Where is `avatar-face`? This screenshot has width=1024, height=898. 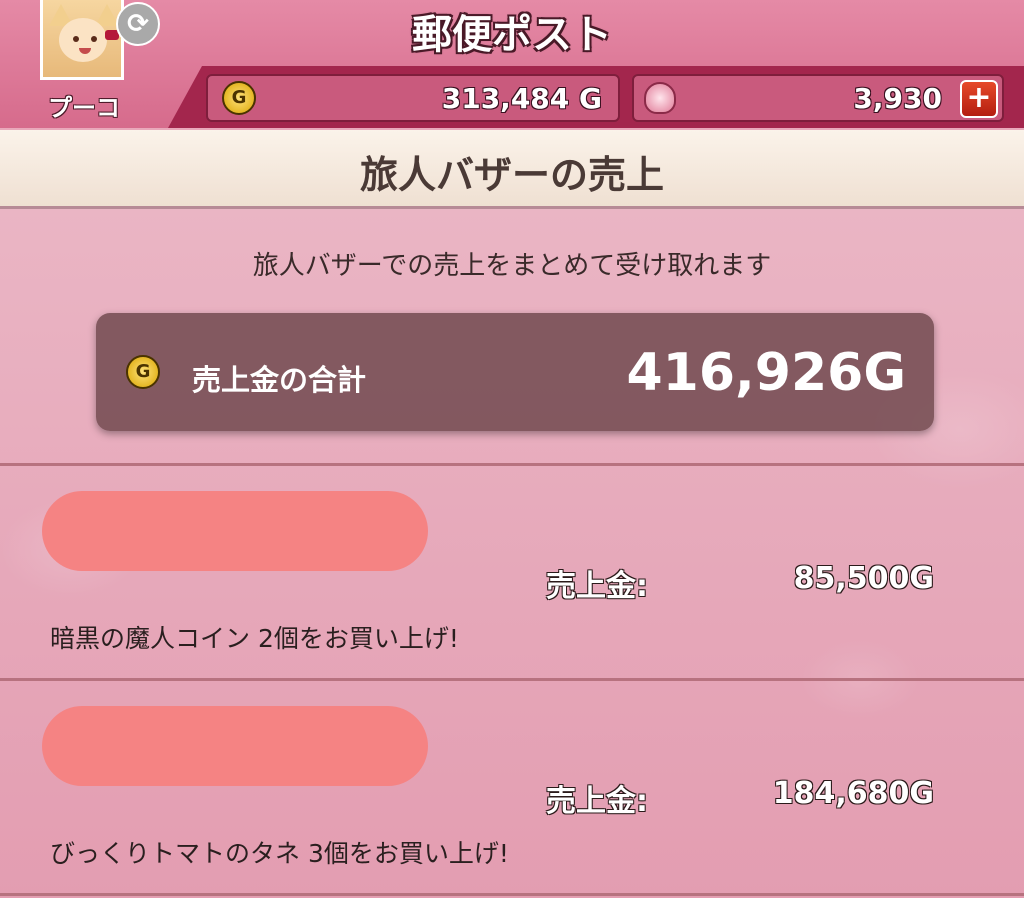
avatar-face is located at coordinates (83, 40).